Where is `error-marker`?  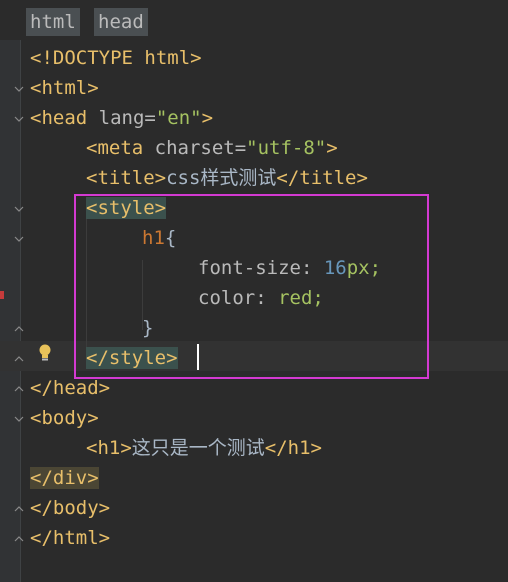
error-marker is located at coordinates (2, 295).